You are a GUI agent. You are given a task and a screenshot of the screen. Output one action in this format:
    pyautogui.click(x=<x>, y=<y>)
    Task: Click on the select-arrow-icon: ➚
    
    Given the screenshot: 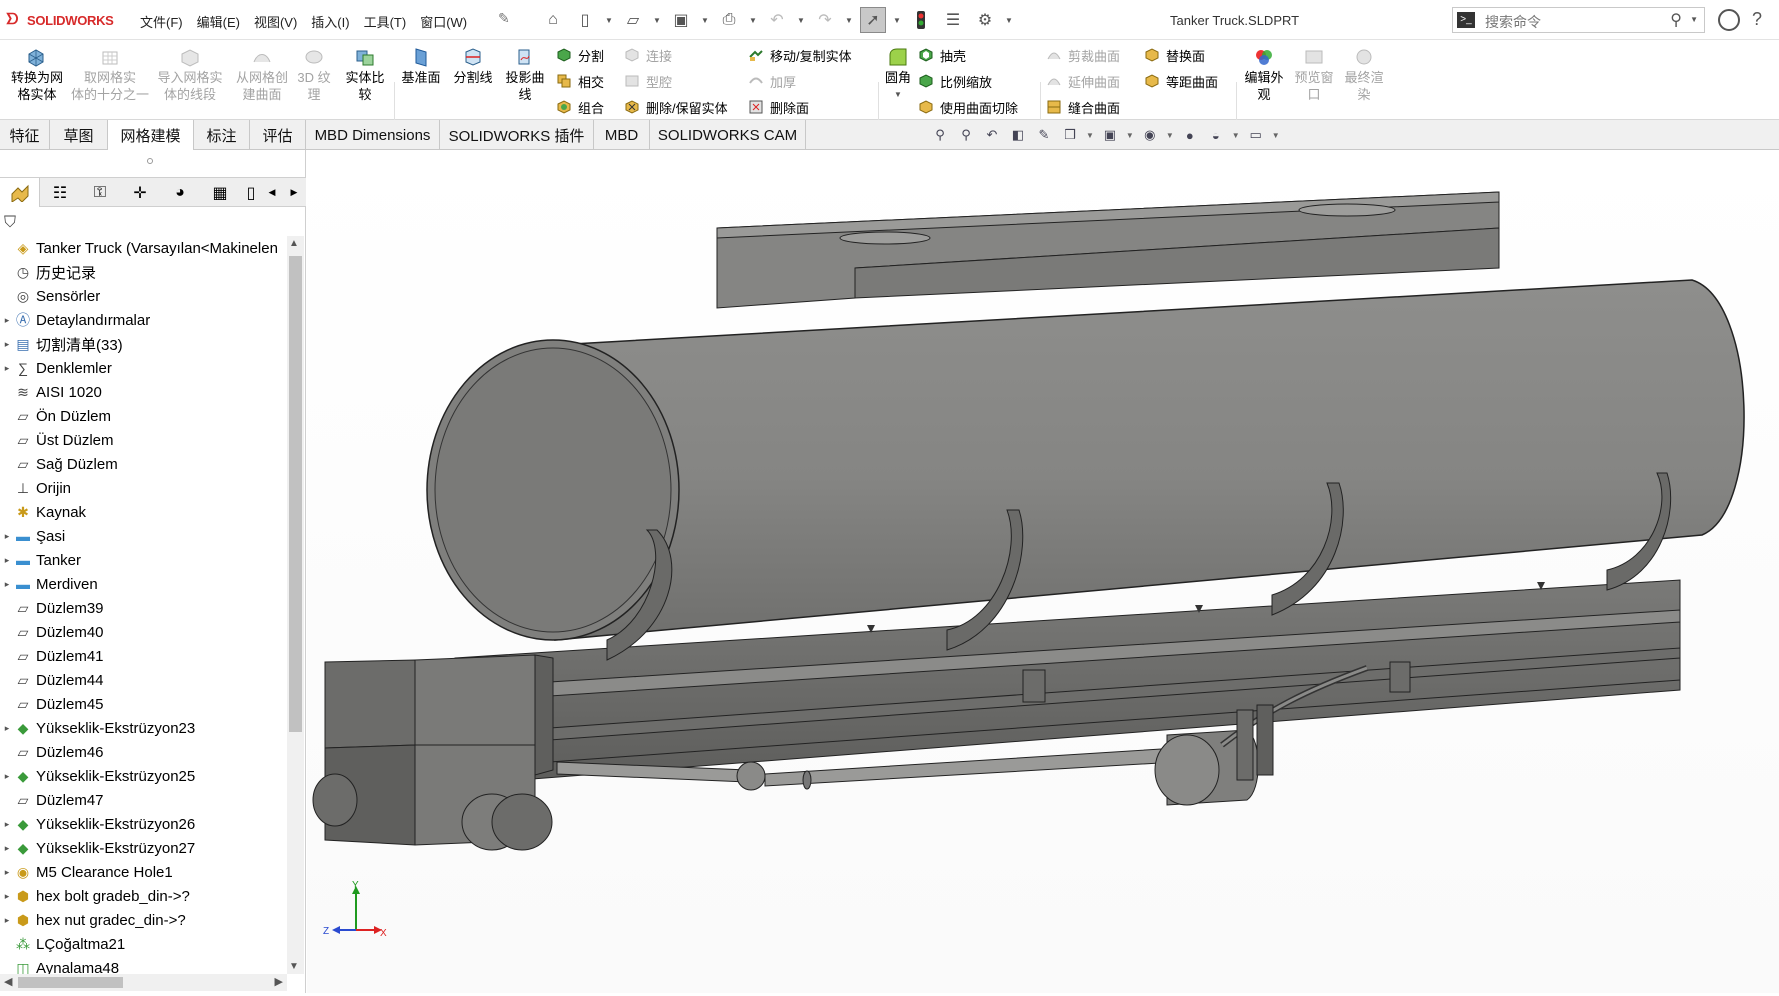 What is the action you would take?
    pyautogui.click(x=873, y=20)
    